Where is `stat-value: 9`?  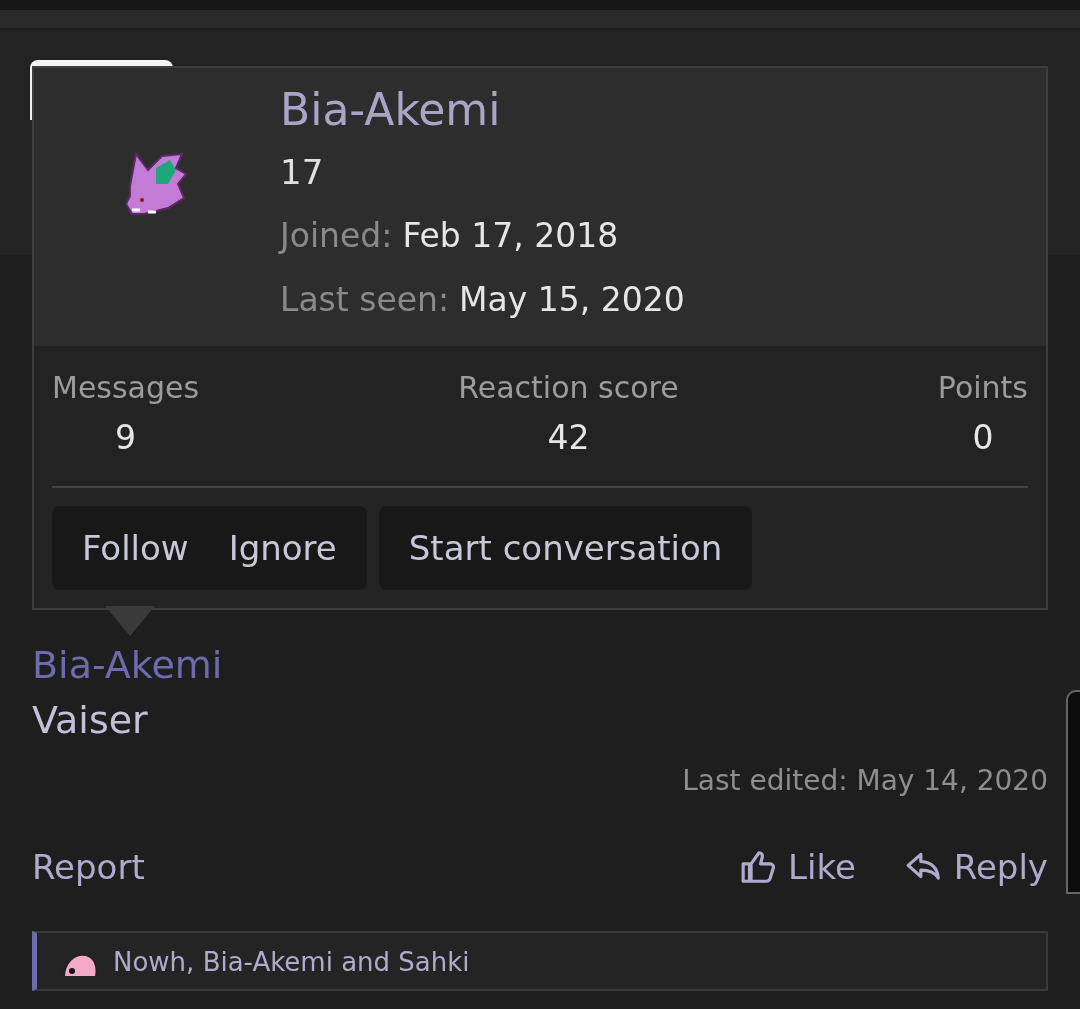 stat-value: 9 is located at coordinates (126, 438).